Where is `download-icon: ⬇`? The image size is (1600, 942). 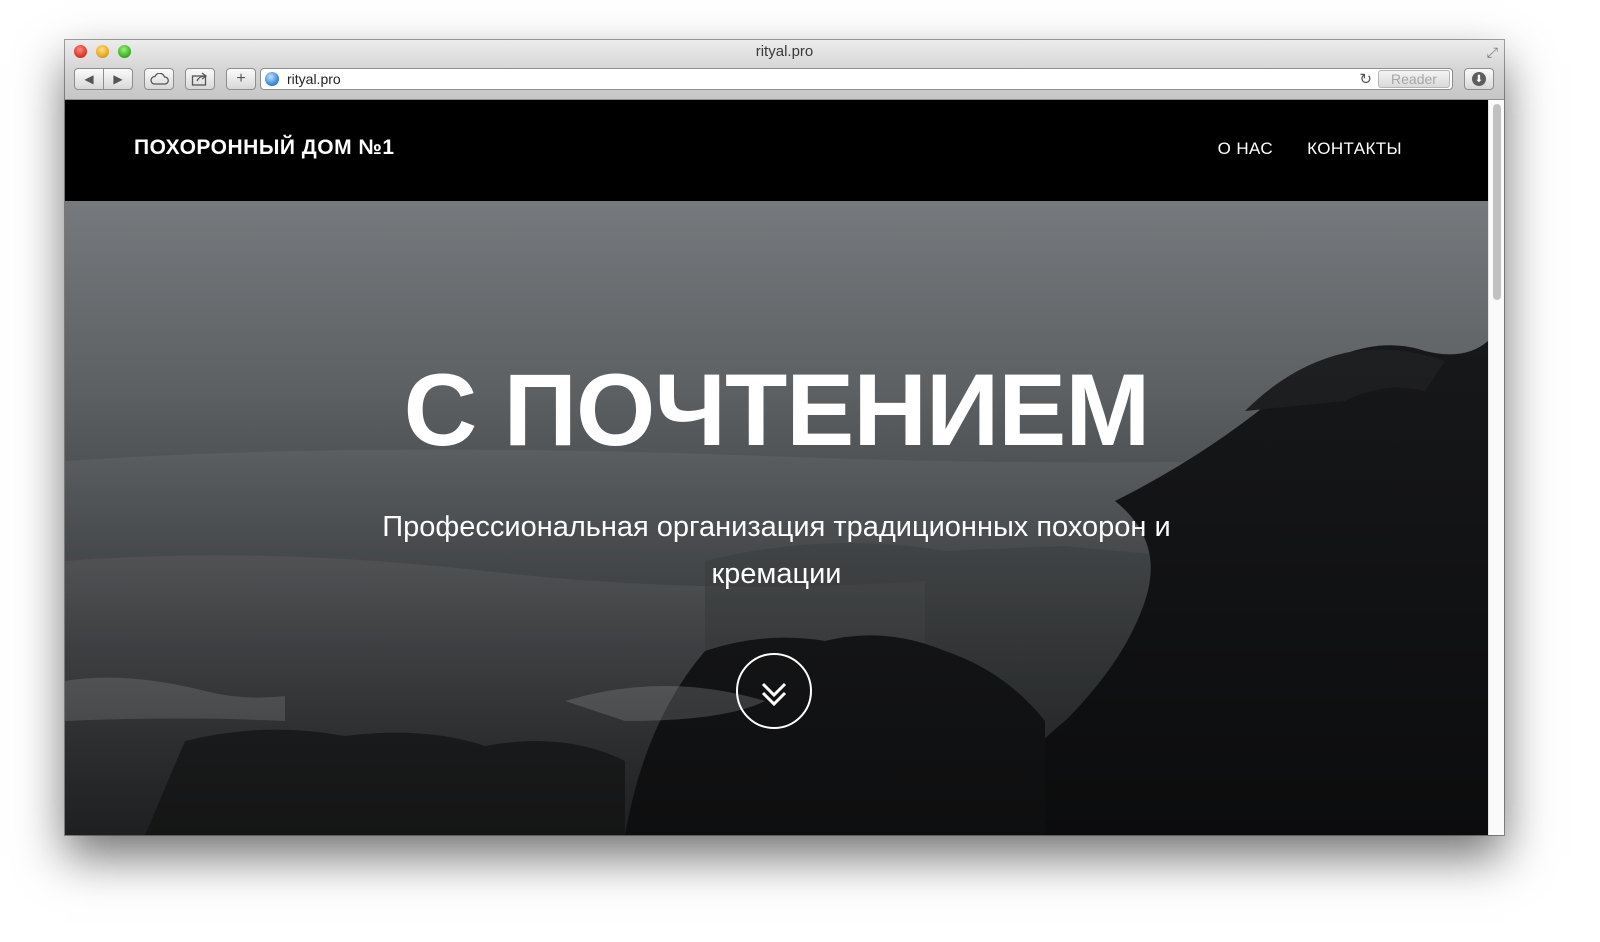
download-icon: ⬇ is located at coordinates (1479, 79).